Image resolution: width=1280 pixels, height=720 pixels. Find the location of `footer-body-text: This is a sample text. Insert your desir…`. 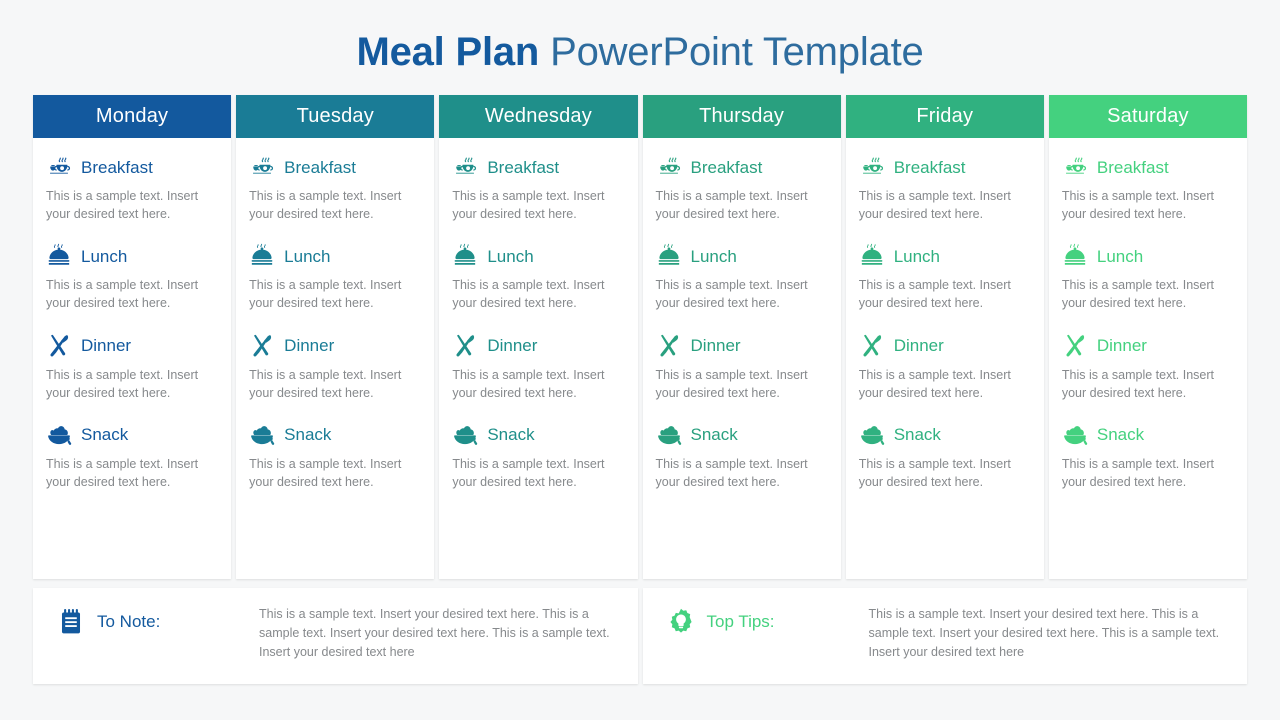

footer-body-text: This is a sample text. Insert your desir… is located at coordinates (434, 633).